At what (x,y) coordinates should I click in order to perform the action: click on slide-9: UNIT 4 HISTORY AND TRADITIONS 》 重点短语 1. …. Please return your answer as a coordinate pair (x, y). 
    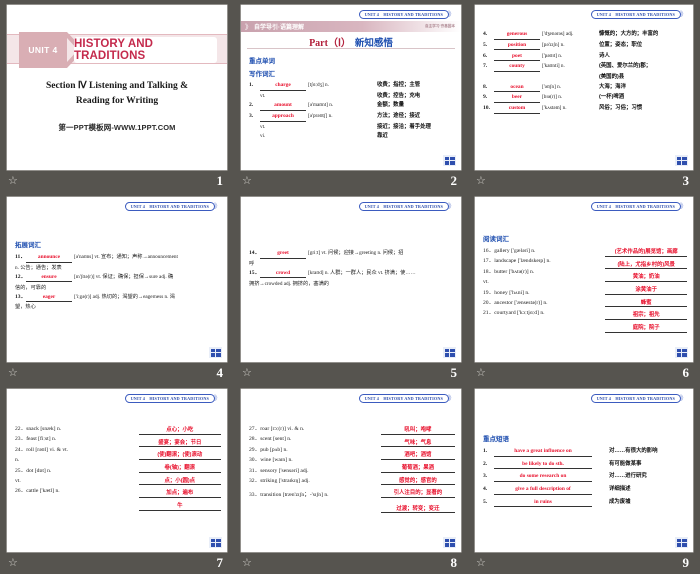
    Looking at the image, I should click on (584, 470).